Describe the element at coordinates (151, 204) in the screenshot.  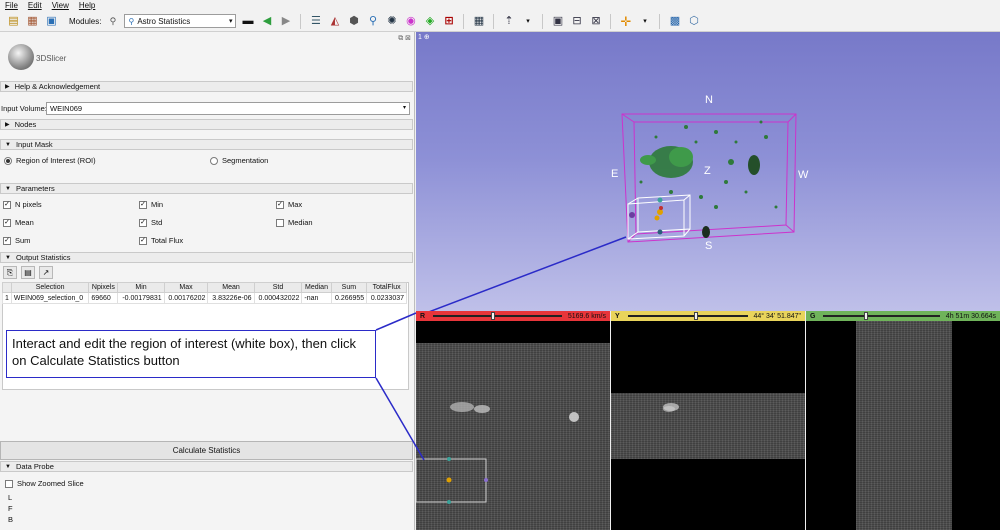
I see `param-min: ✓ Min` at that location.